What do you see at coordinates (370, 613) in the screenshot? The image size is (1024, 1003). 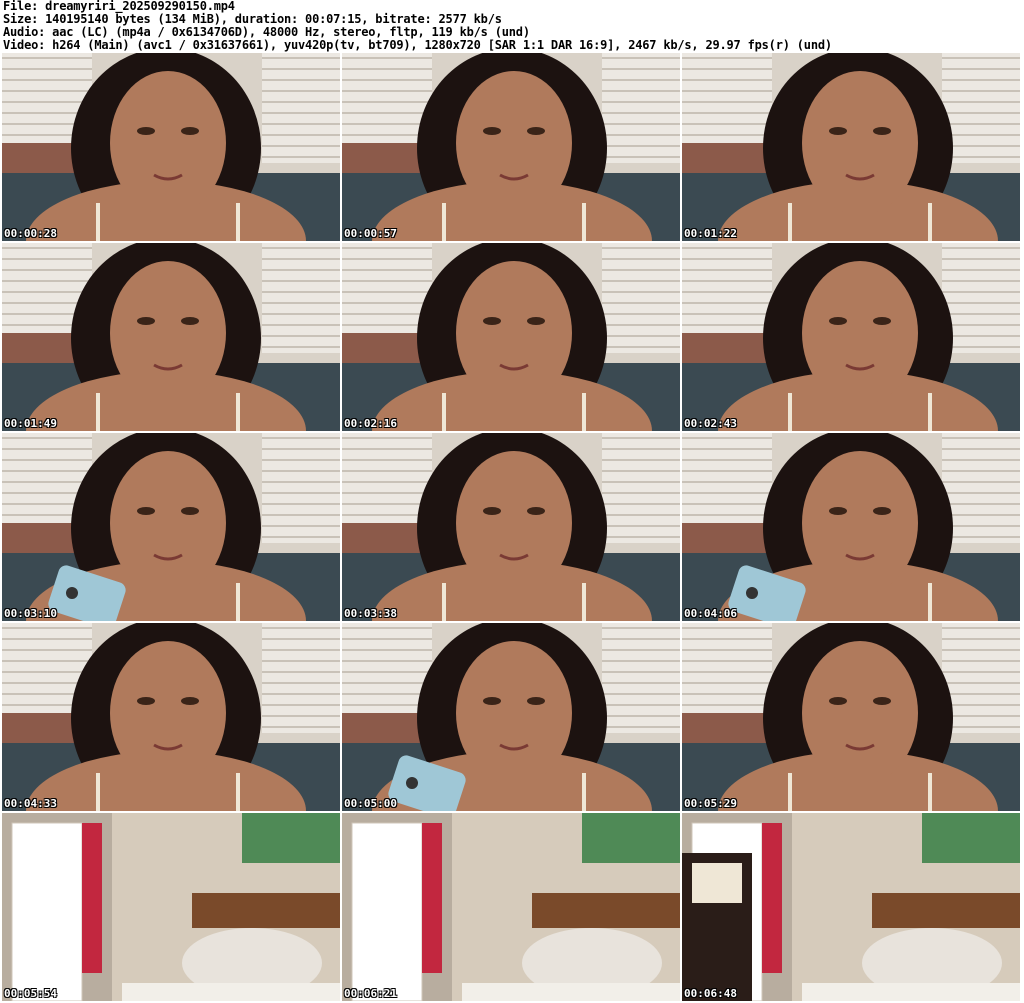 I see `timestamp-label: 00:03:38` at bounding box center [370, 613].